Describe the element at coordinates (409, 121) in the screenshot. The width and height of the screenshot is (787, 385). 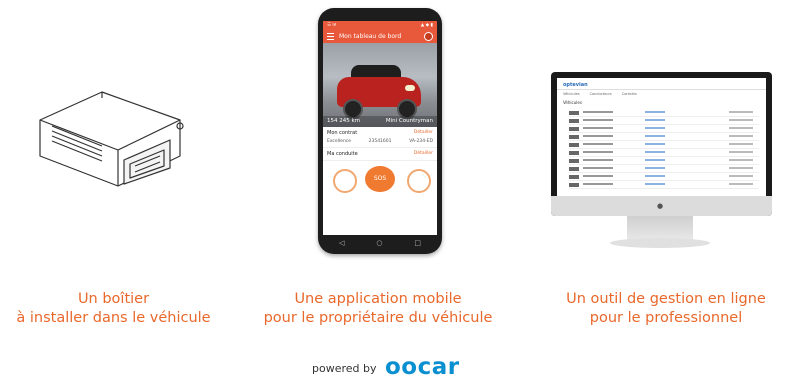
I see `car-name: Mini Countryman` at that location.